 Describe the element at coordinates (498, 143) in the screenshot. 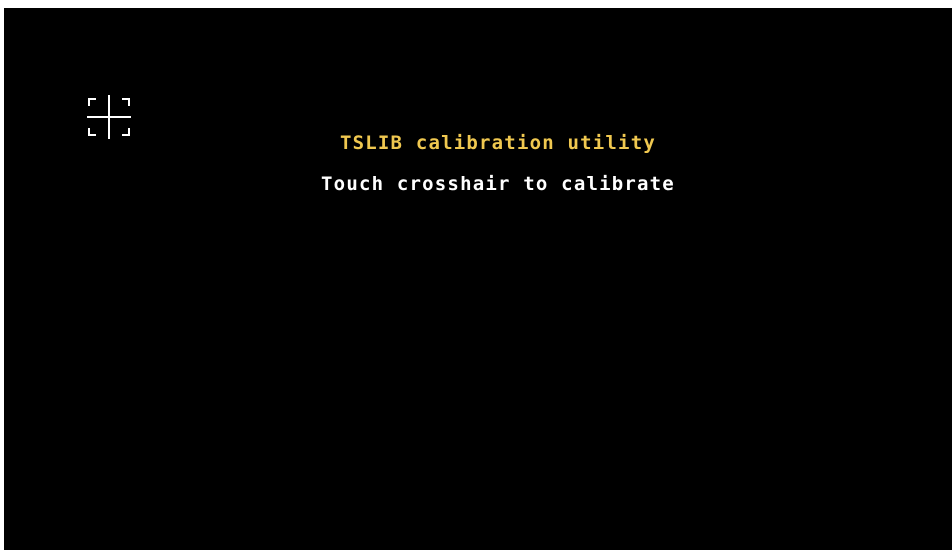

I see `utility-title: TSLIB calibration utility` at that location.